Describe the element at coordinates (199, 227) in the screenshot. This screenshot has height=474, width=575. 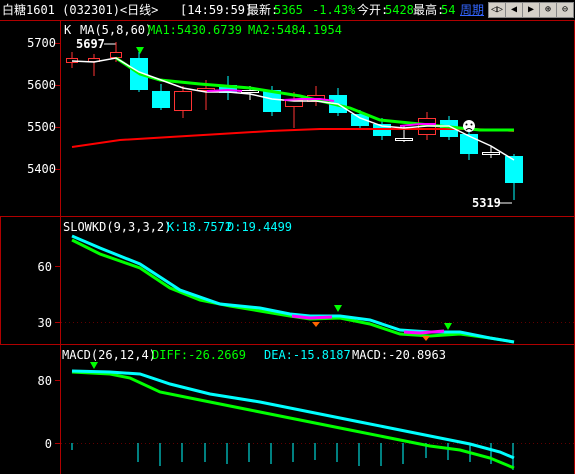
I see `legend-kd-k: K:18.7572` at that location.